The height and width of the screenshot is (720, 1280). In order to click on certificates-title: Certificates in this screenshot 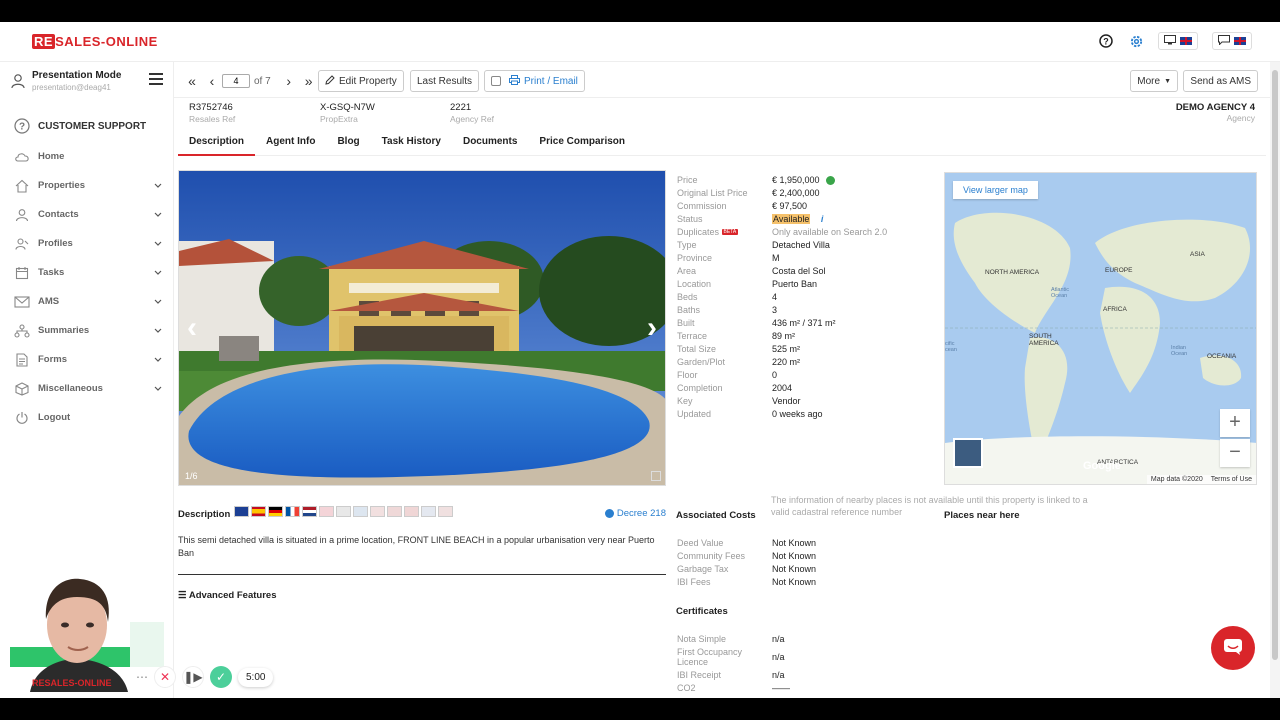, I will do `click(702, 611)`.